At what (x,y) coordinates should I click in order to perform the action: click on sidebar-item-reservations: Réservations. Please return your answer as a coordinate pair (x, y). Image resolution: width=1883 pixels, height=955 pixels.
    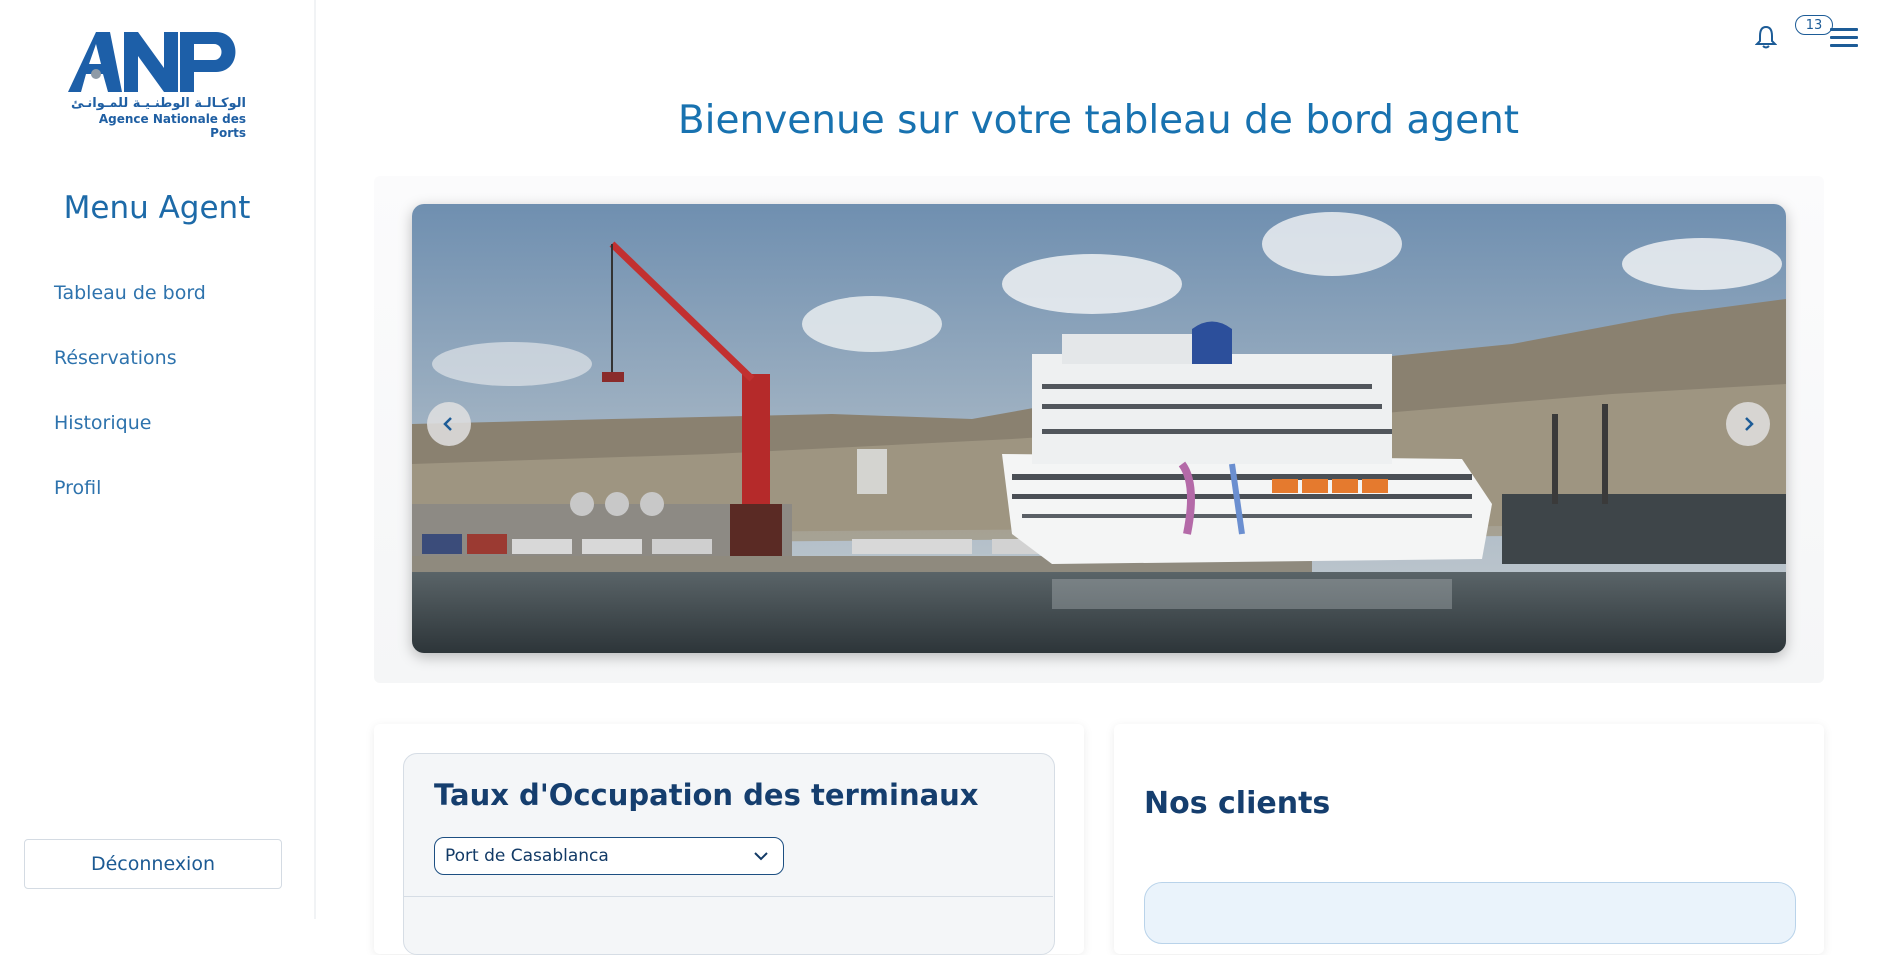
    Looking at the image, I should click on (115, 358).